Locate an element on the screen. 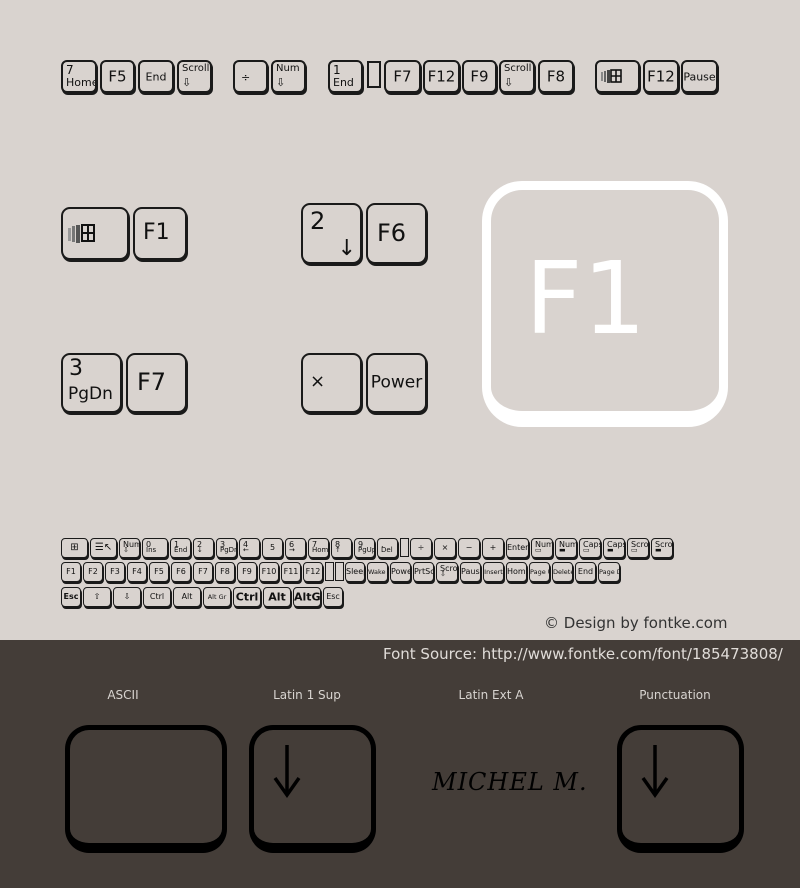 This screenshot has width=800, height=888. key-scroll: Scroll ⇩ is located at coordinates (194, 76).